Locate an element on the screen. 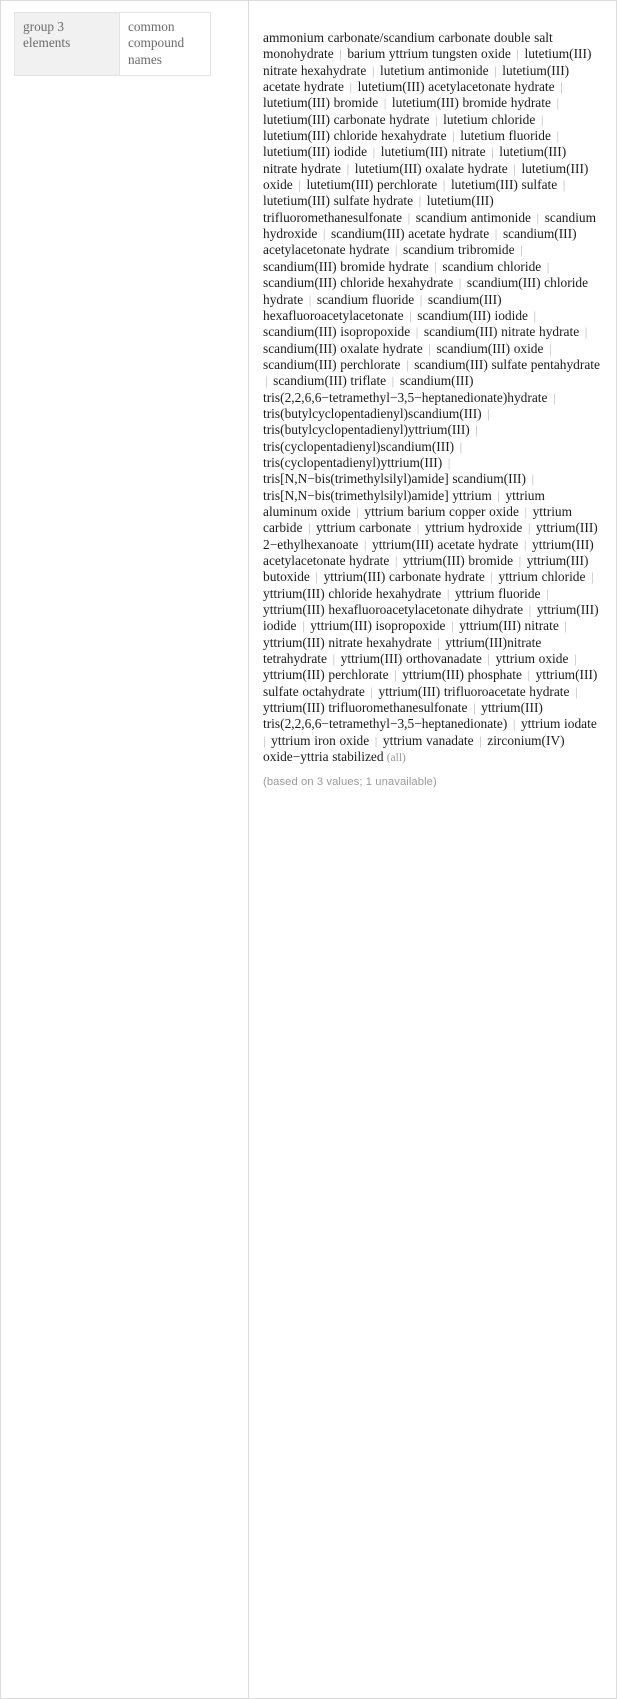 The height and width of the screenshot is (1699, 617). compound-name: yttrium(III) acetate hydrate is located at coordinates (445, 544).